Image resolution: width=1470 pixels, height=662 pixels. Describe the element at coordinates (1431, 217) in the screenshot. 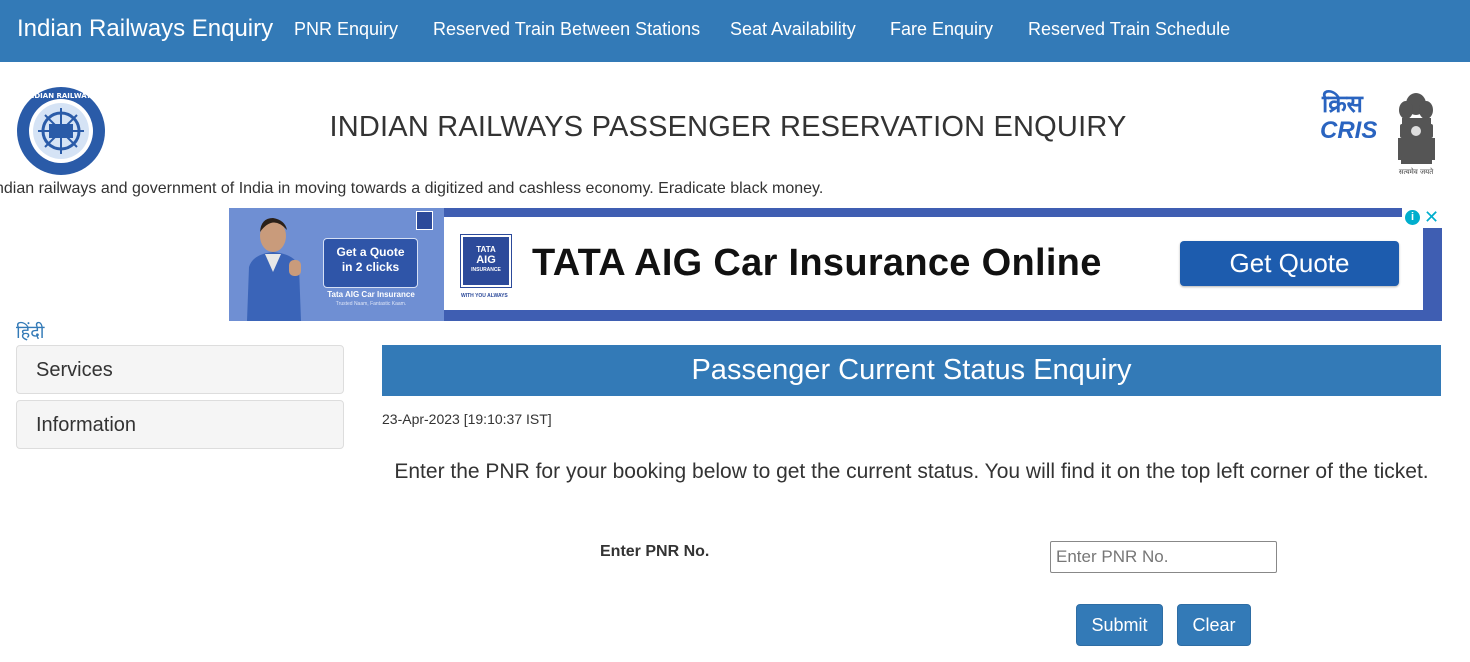

I see `close-icon: ✕` at that location.